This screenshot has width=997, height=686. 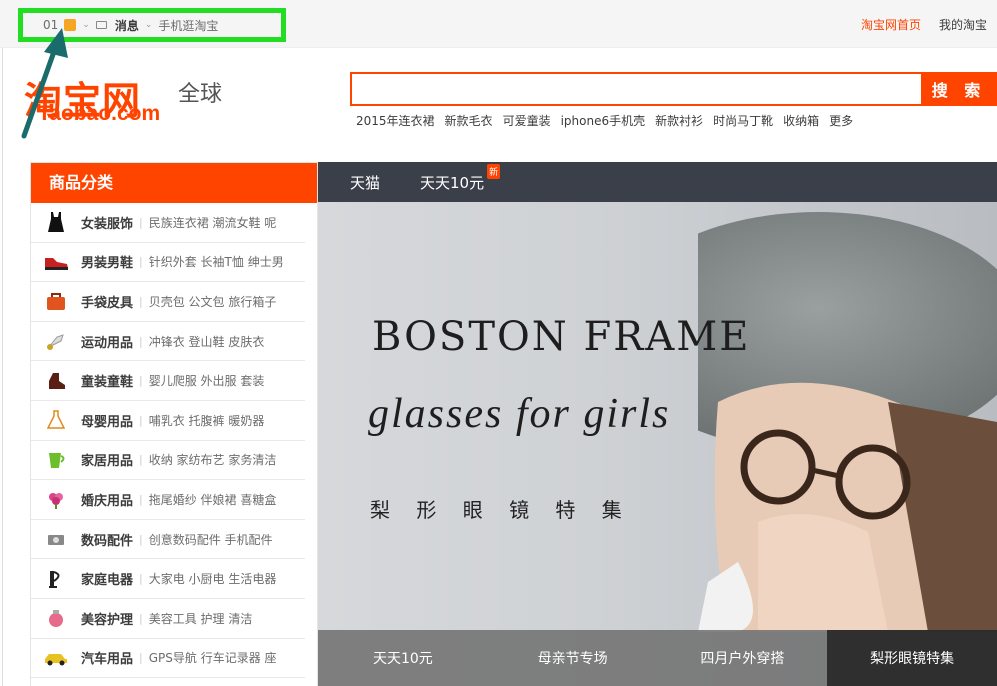 I want to click on category-sub-links: 创意数码配件 手机配件, so click(x=211, y=539).